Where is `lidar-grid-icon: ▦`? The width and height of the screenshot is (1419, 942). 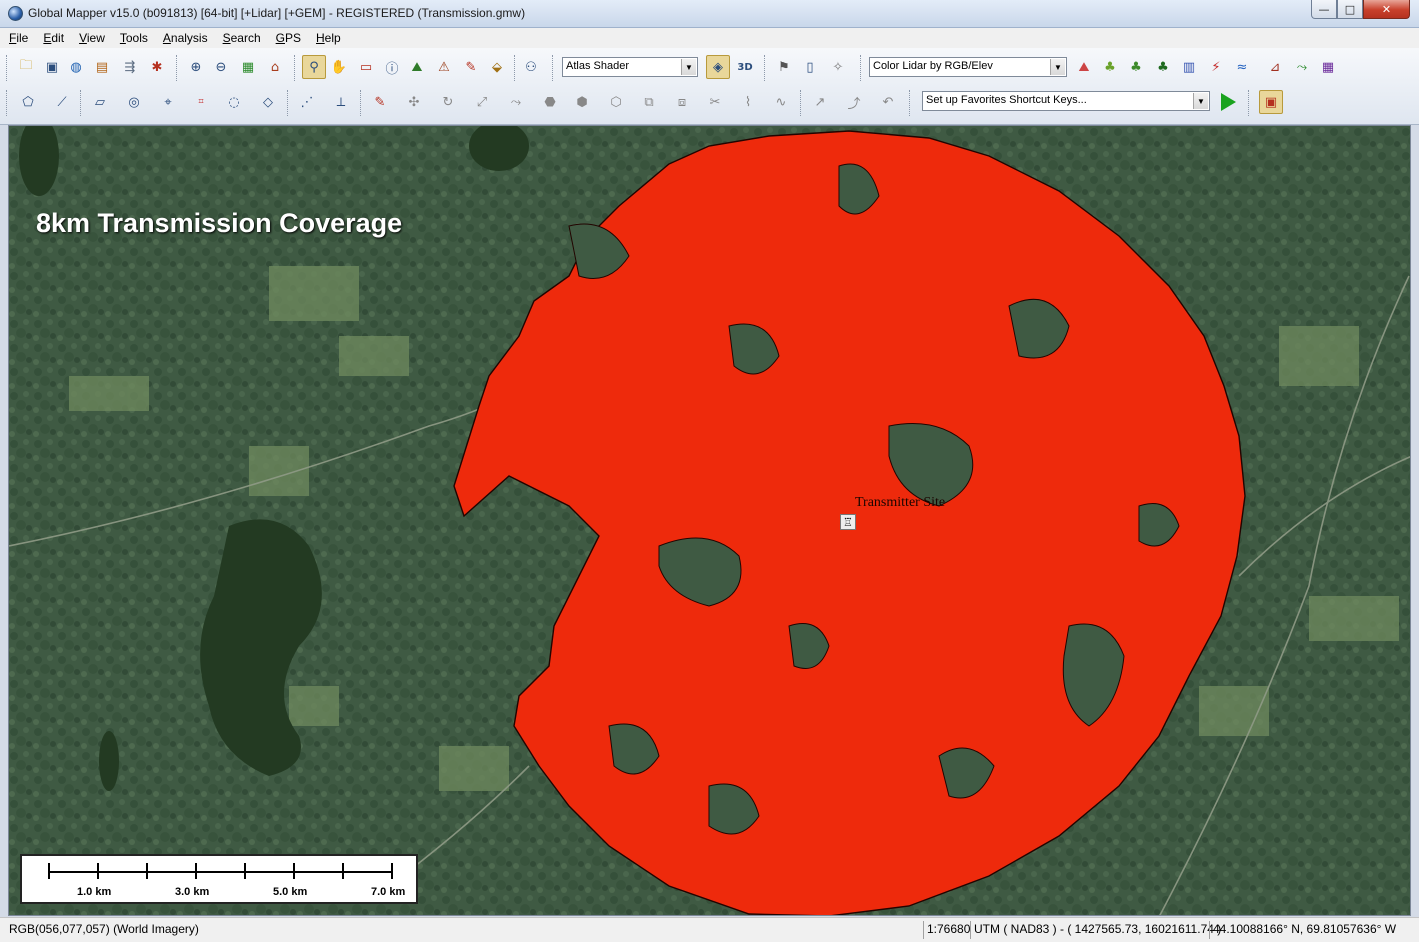 lidar-grid-icon: ▦ is located at coordinates (1328, 67).